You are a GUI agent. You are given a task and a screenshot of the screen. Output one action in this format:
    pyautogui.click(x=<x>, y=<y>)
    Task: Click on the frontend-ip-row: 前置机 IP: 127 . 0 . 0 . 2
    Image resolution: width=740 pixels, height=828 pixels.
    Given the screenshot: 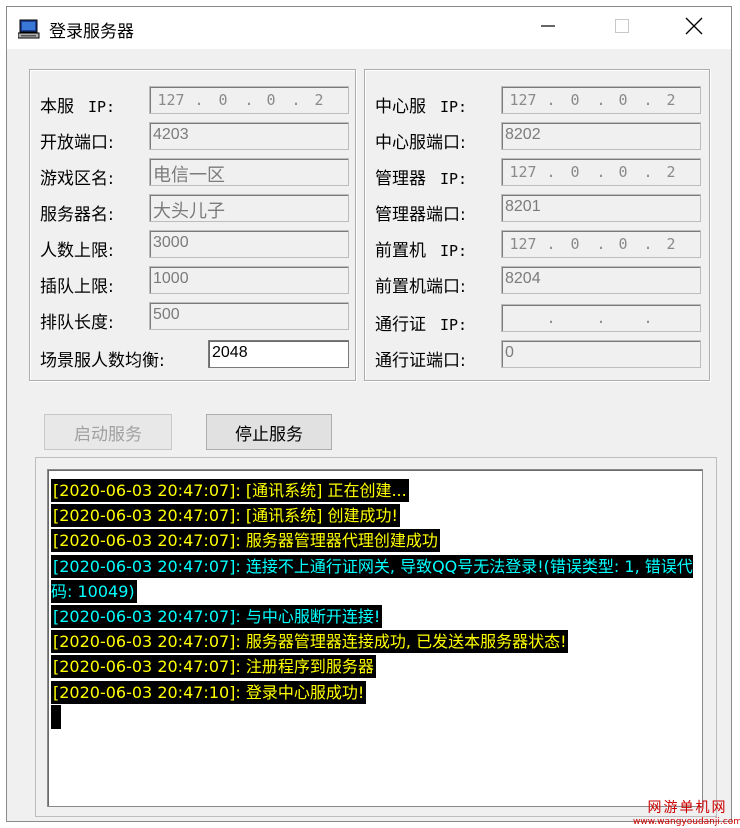 What is the action you would take?
    pyautogui.click(x=540, y=246)
    